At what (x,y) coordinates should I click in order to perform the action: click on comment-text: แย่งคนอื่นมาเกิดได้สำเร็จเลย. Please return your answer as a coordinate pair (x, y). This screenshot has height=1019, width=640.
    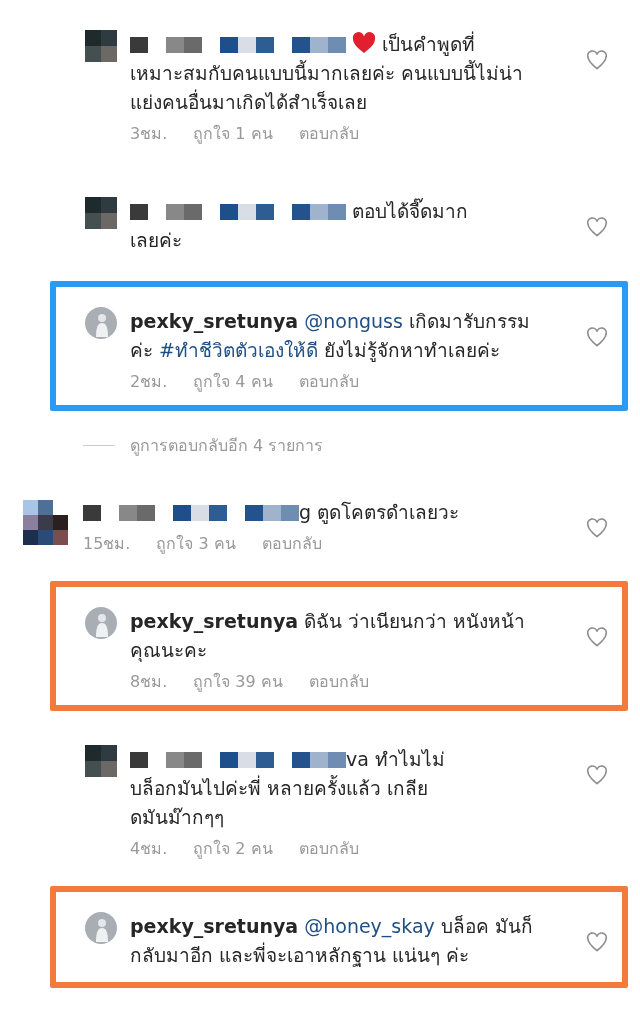
    Looking at the image, I should click on (248, 102).